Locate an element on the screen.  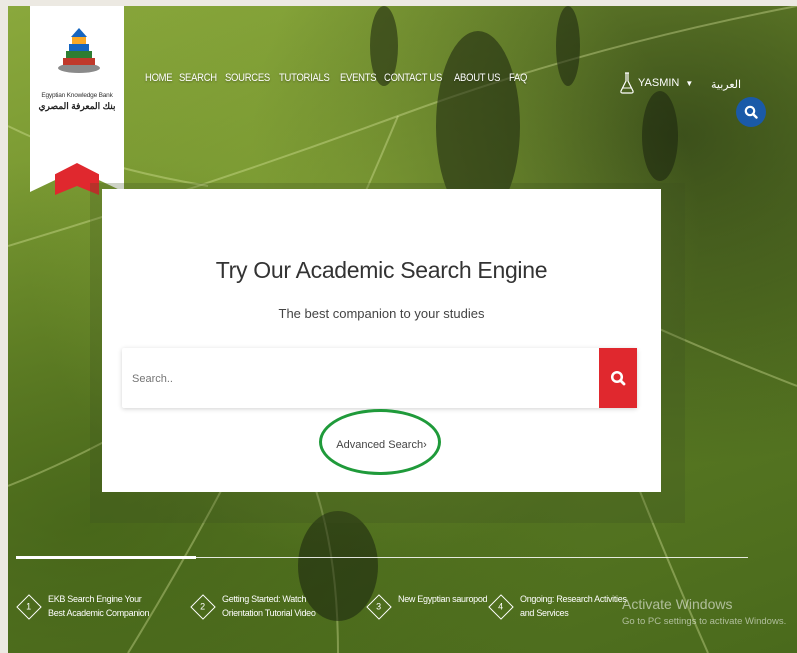
news-number-badge: 2 is located at coordinates (203, 607).